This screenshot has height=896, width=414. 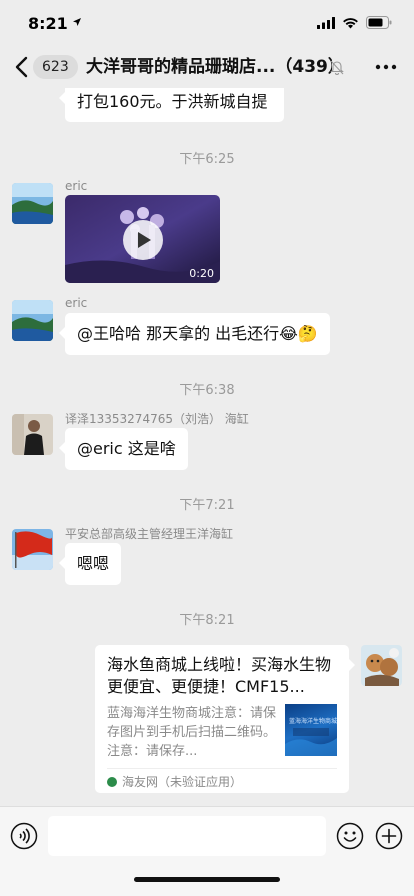 What do you see at coordinates (201, 273) in the screenshot?
I see `video-duration: 0:20` at bounding box center [201, 273].